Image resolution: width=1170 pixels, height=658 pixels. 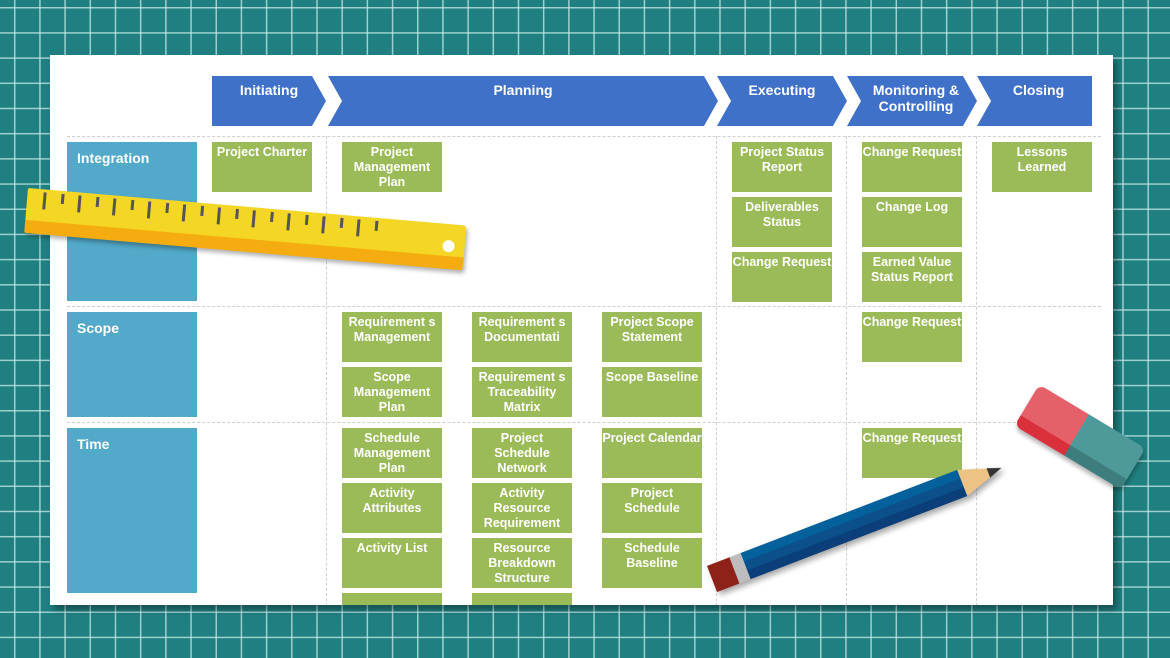 I want to click on deliverable-box: Project Charter, so click(x=262, y=167).